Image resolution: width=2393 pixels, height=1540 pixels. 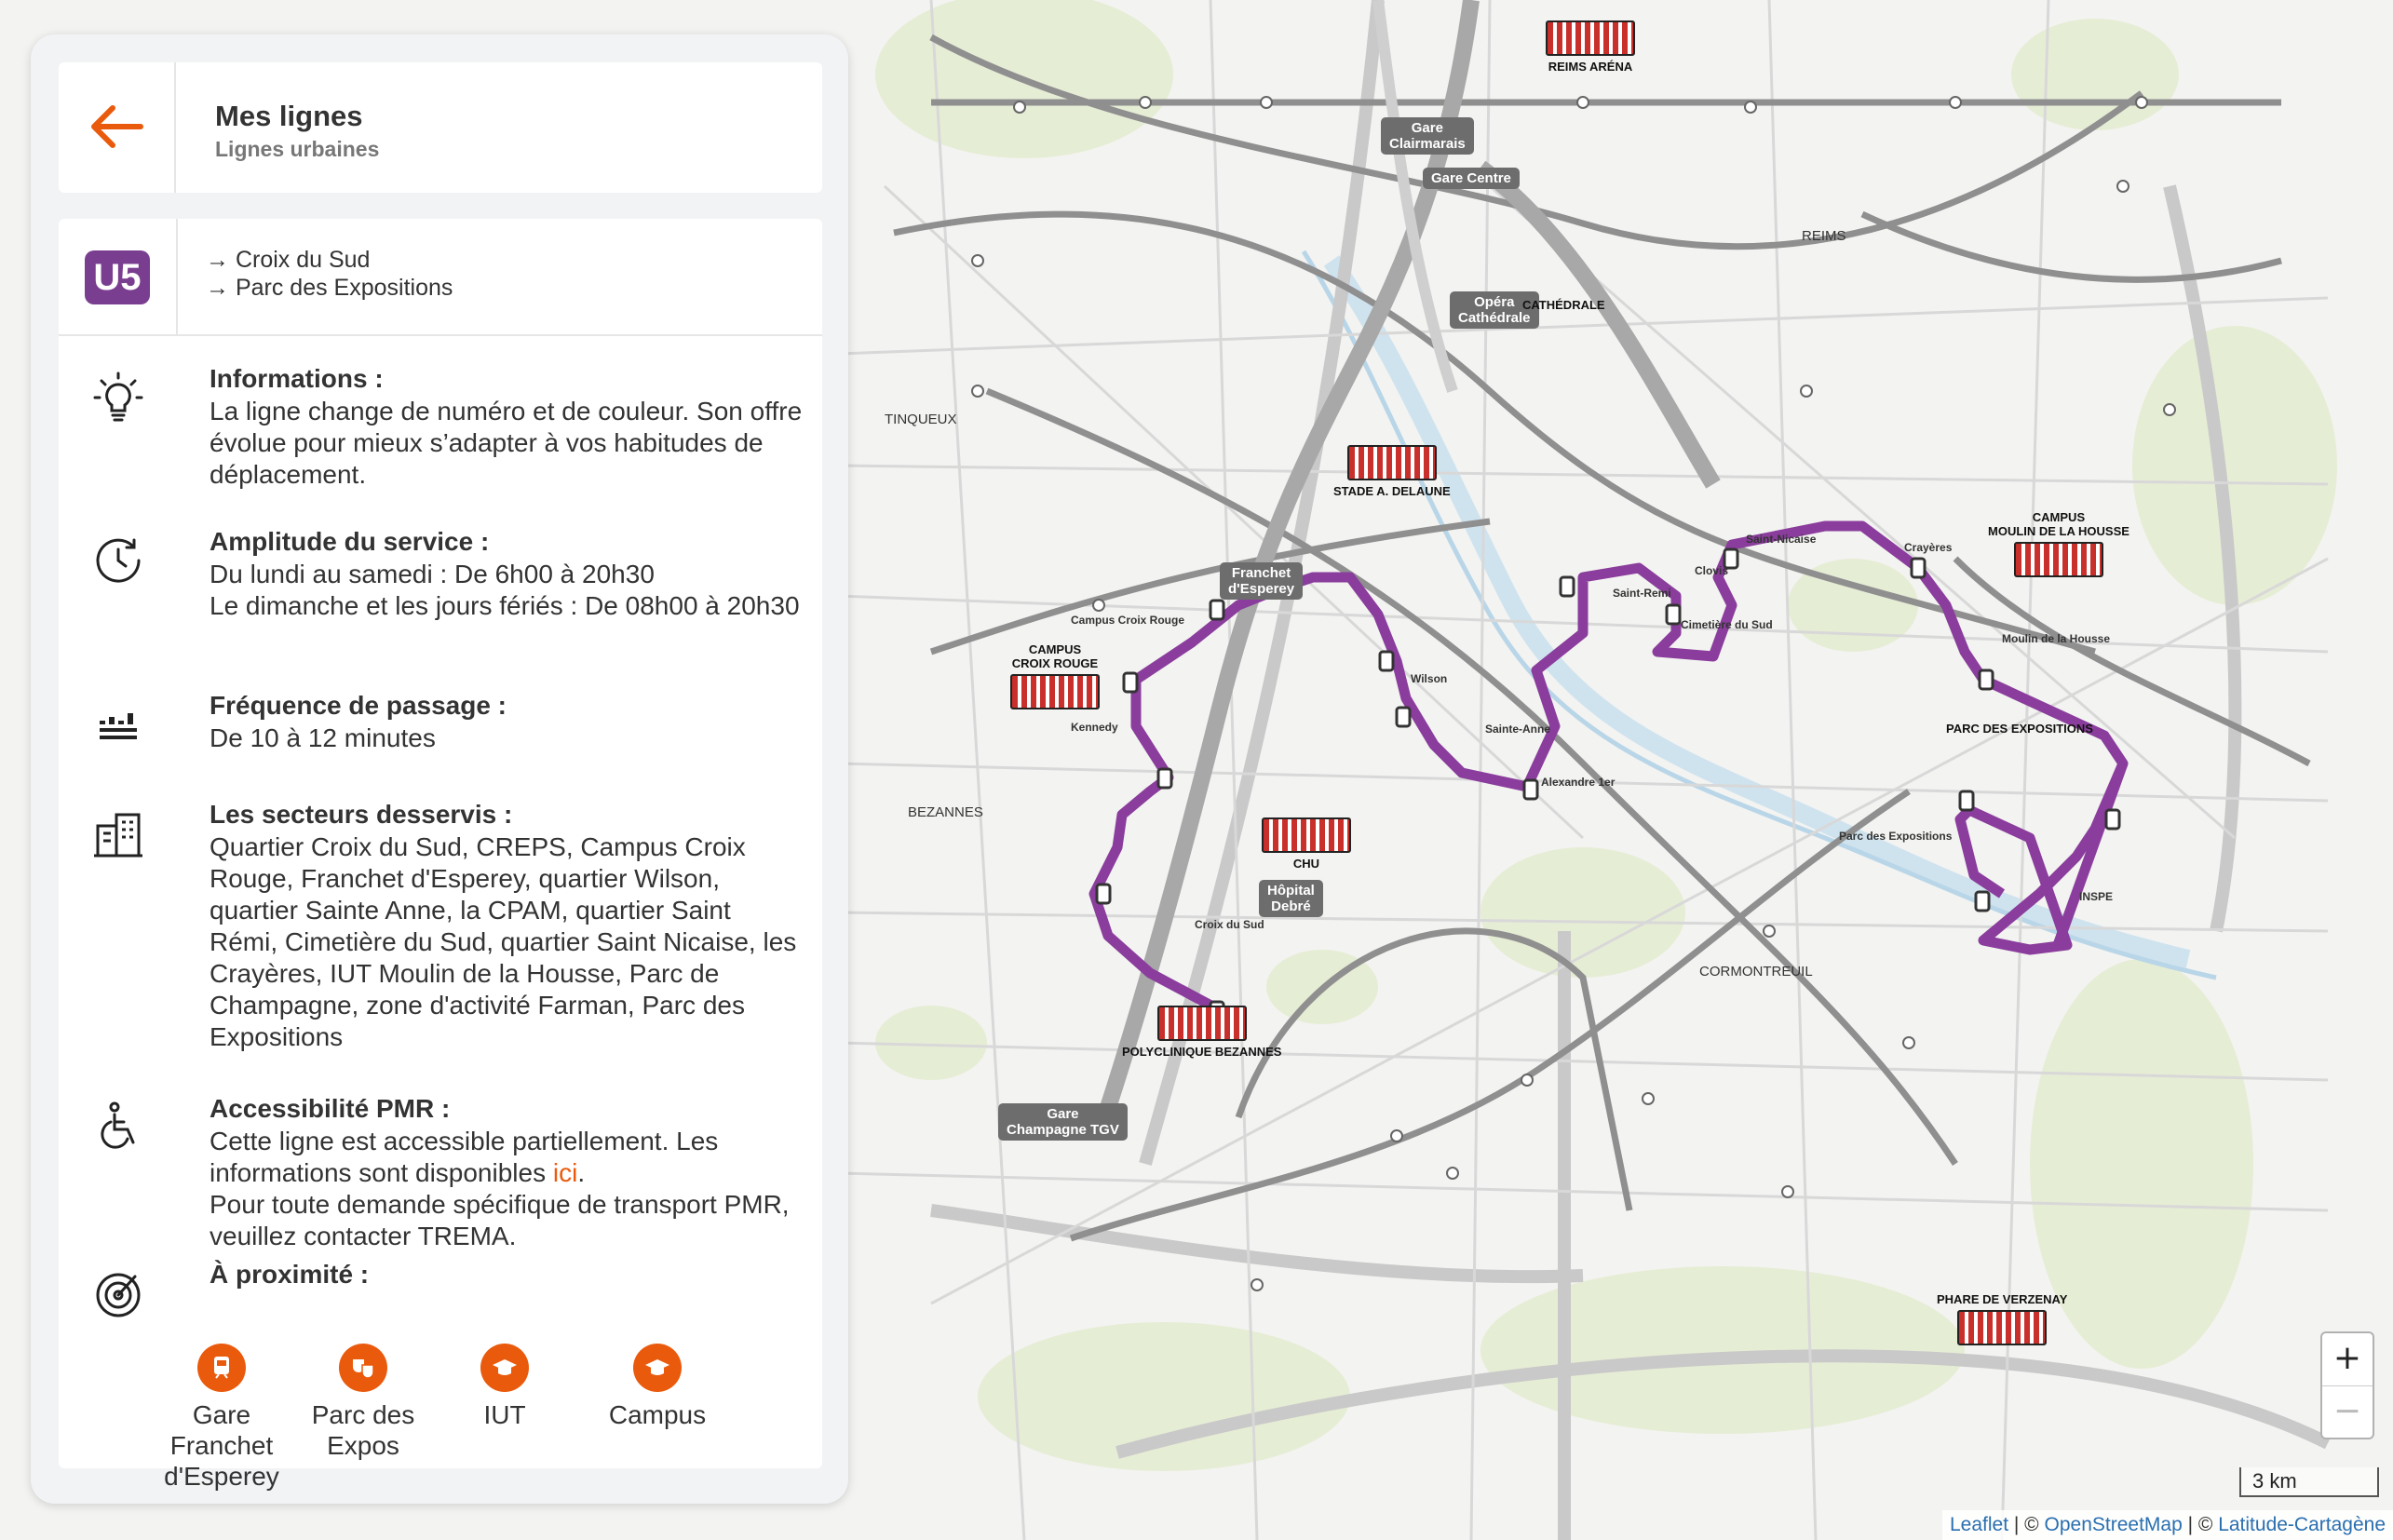 I want to click on landmark-campus-moulin-housse: CAMPUS MOULIN DE LA HOUSSE, so click(x=2058, y=546).